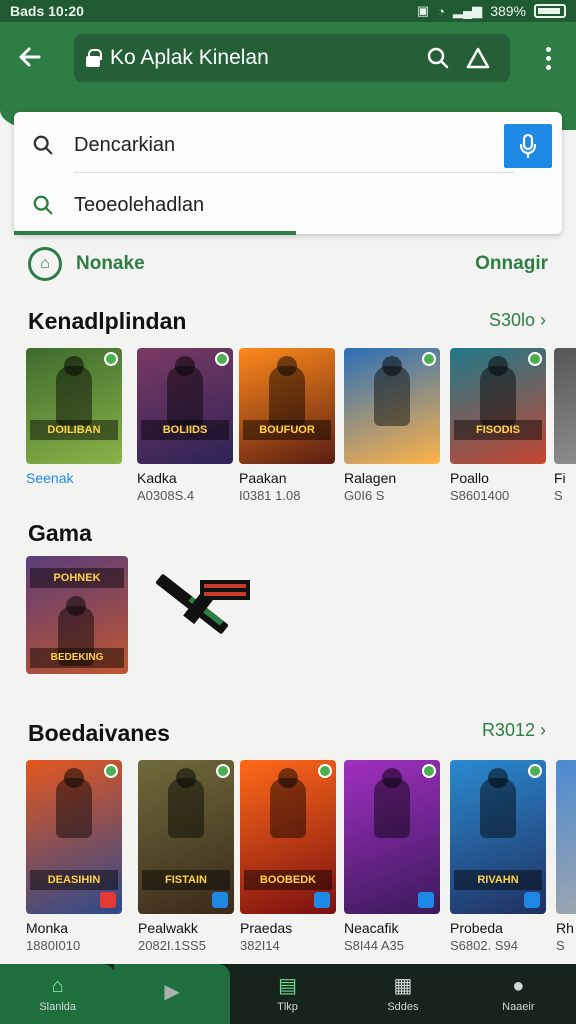  I want to click on nav-item-home: ⌂ Slanlda, so click(58, 994).